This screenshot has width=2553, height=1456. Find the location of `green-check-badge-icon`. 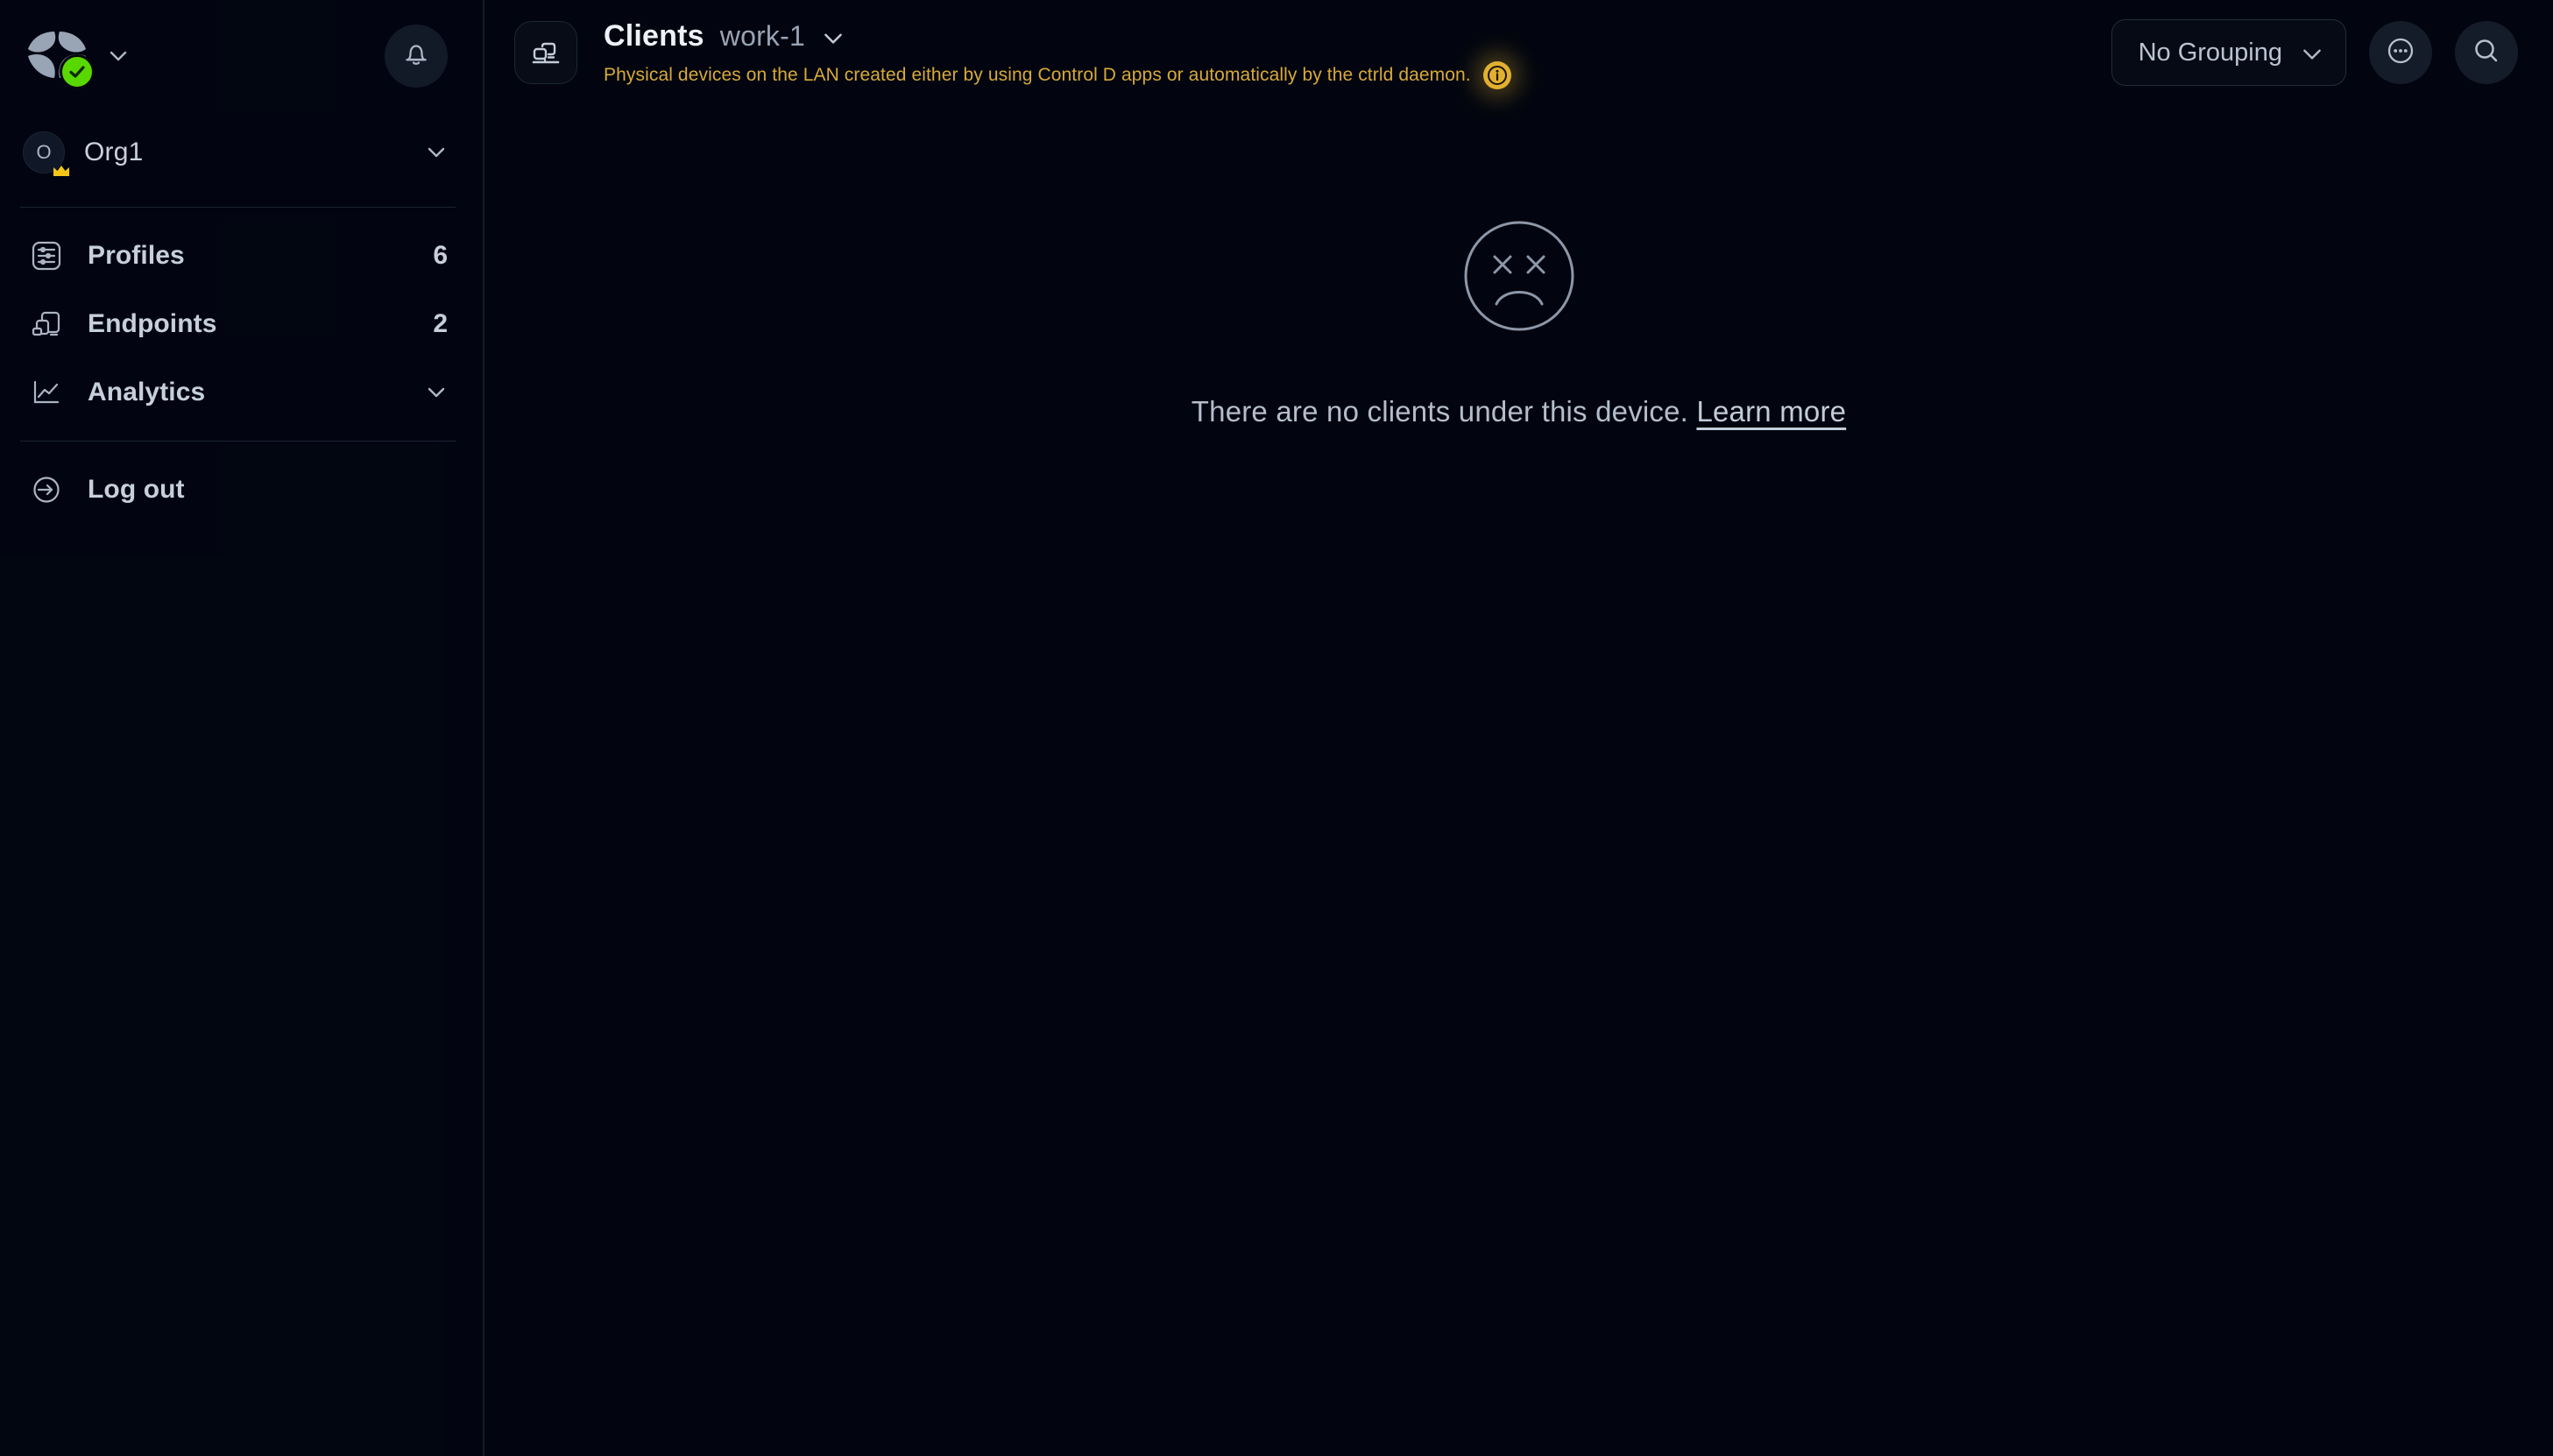

green-check-badge-icon is located at coordinates (78, 71).